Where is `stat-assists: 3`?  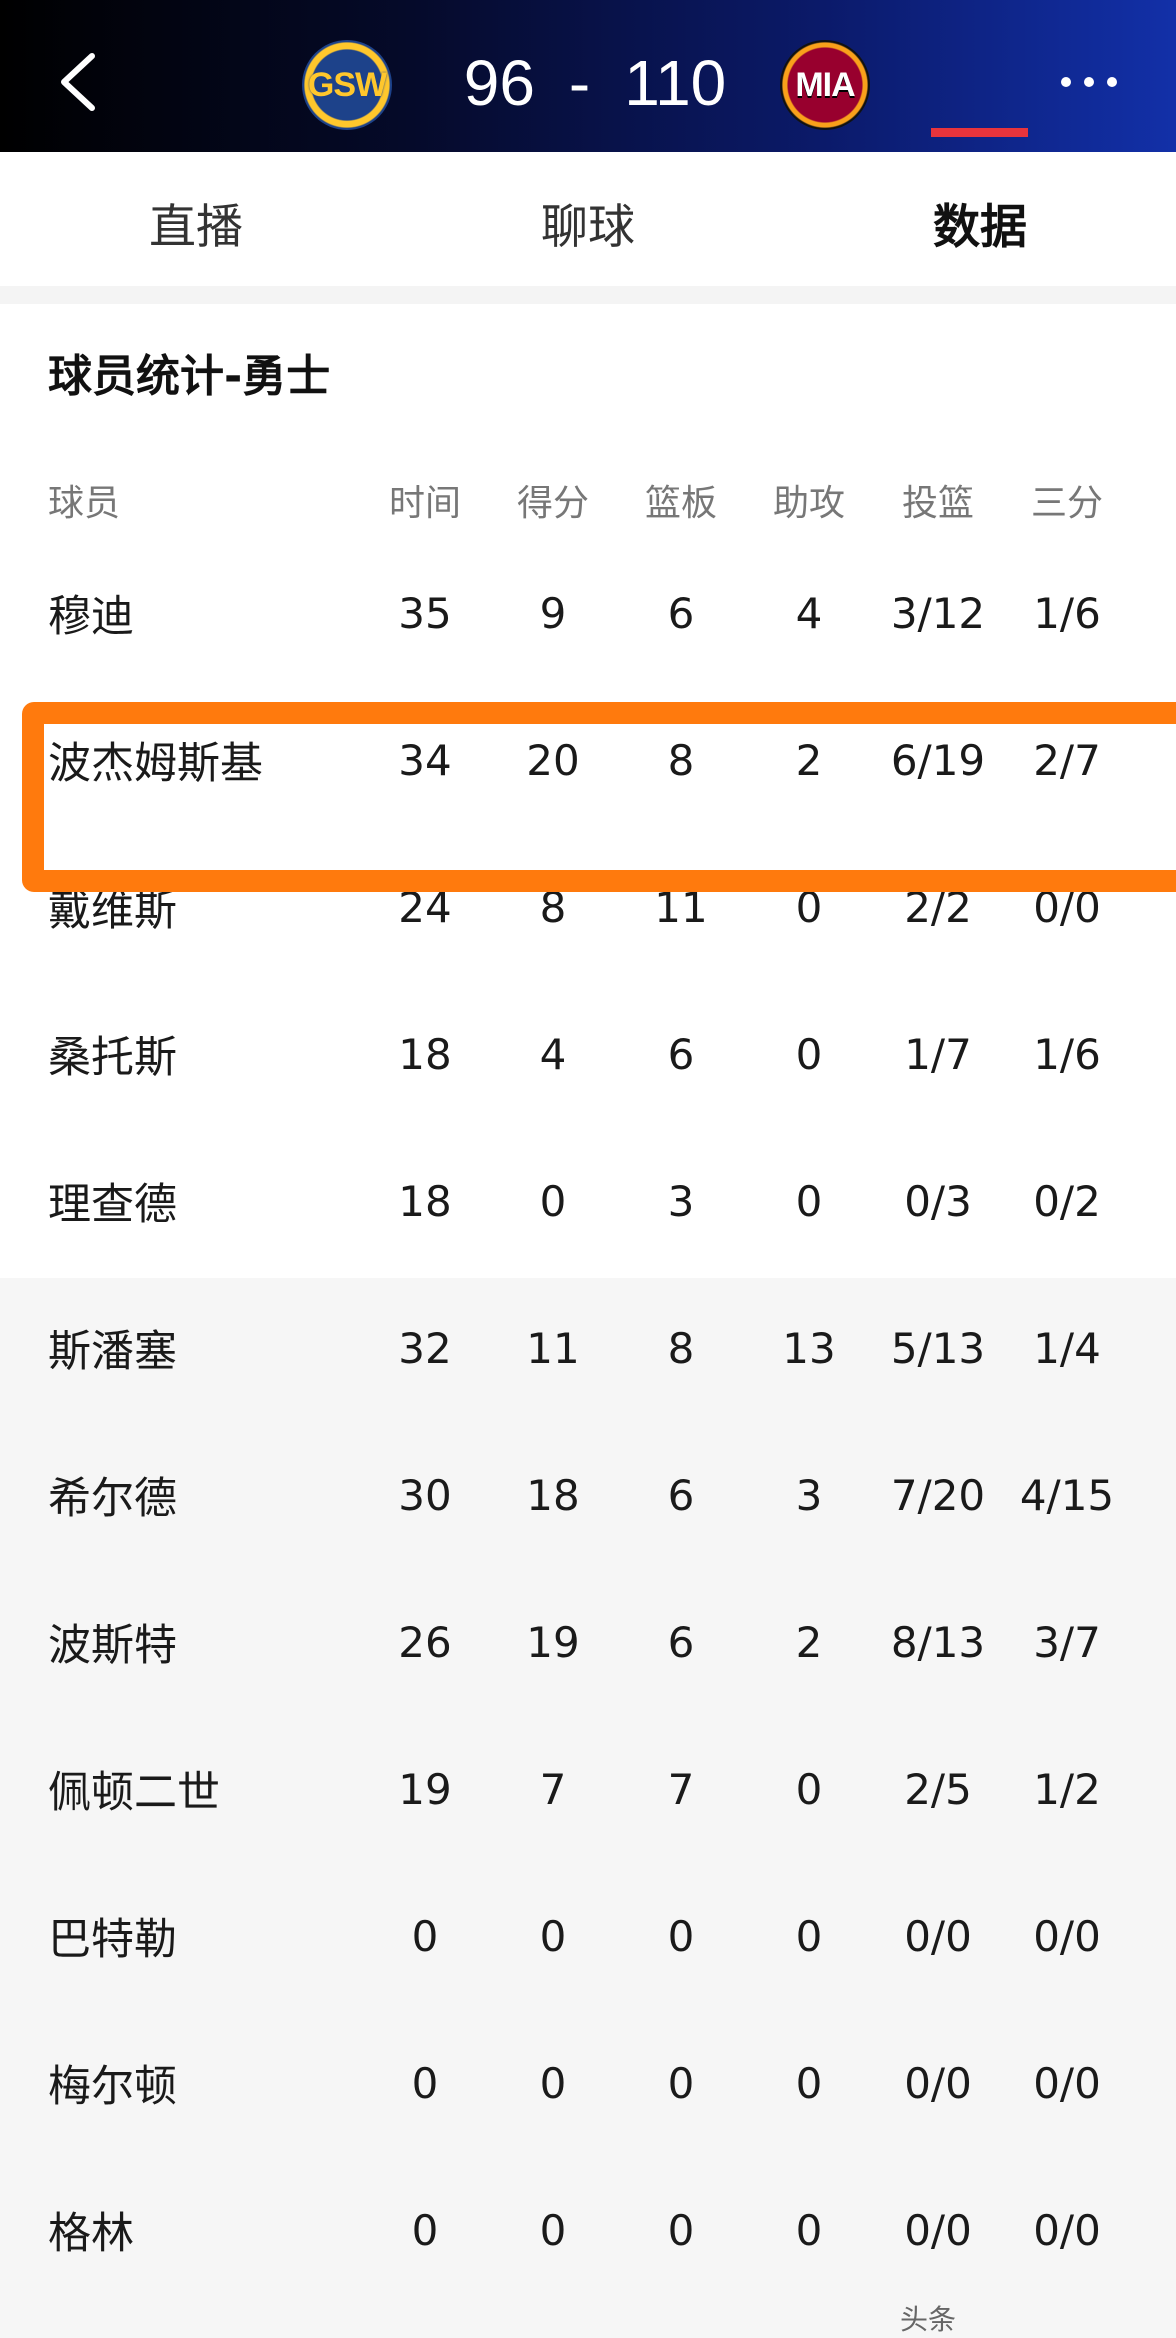
stat-assists: 3 is located at coordinates (809, 1495).